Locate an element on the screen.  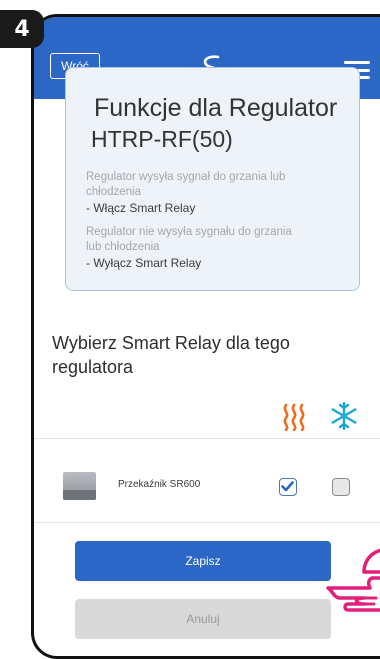
info-text-1-line1: Regulator wysyła sygnał do grzania lub is located at coordinates (186, 177).